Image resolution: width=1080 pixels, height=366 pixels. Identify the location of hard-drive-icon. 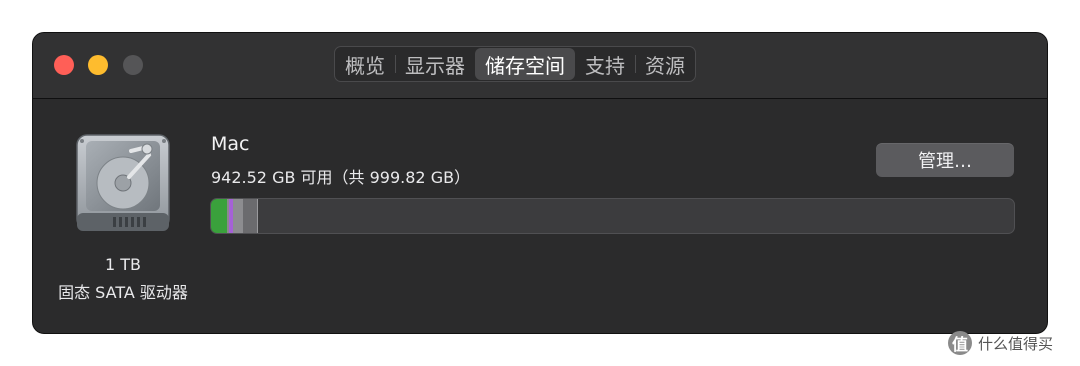
(123, 182).